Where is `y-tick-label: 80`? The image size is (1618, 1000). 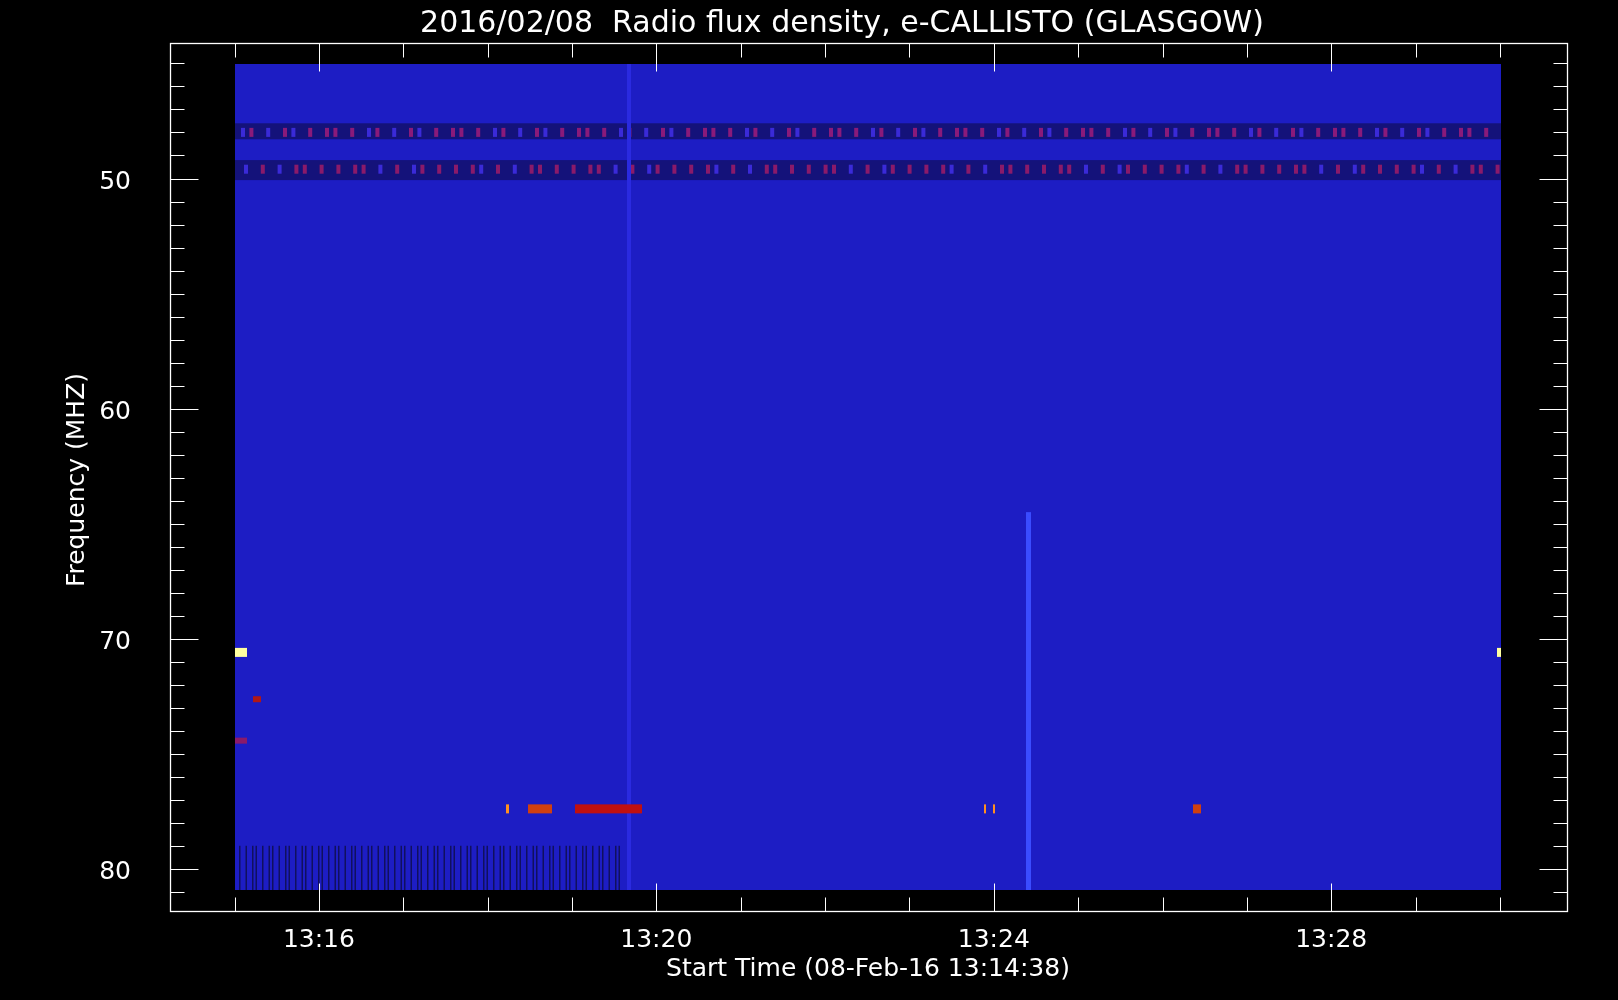 y-tick-label: 80 is located at coordinates (115, 870).